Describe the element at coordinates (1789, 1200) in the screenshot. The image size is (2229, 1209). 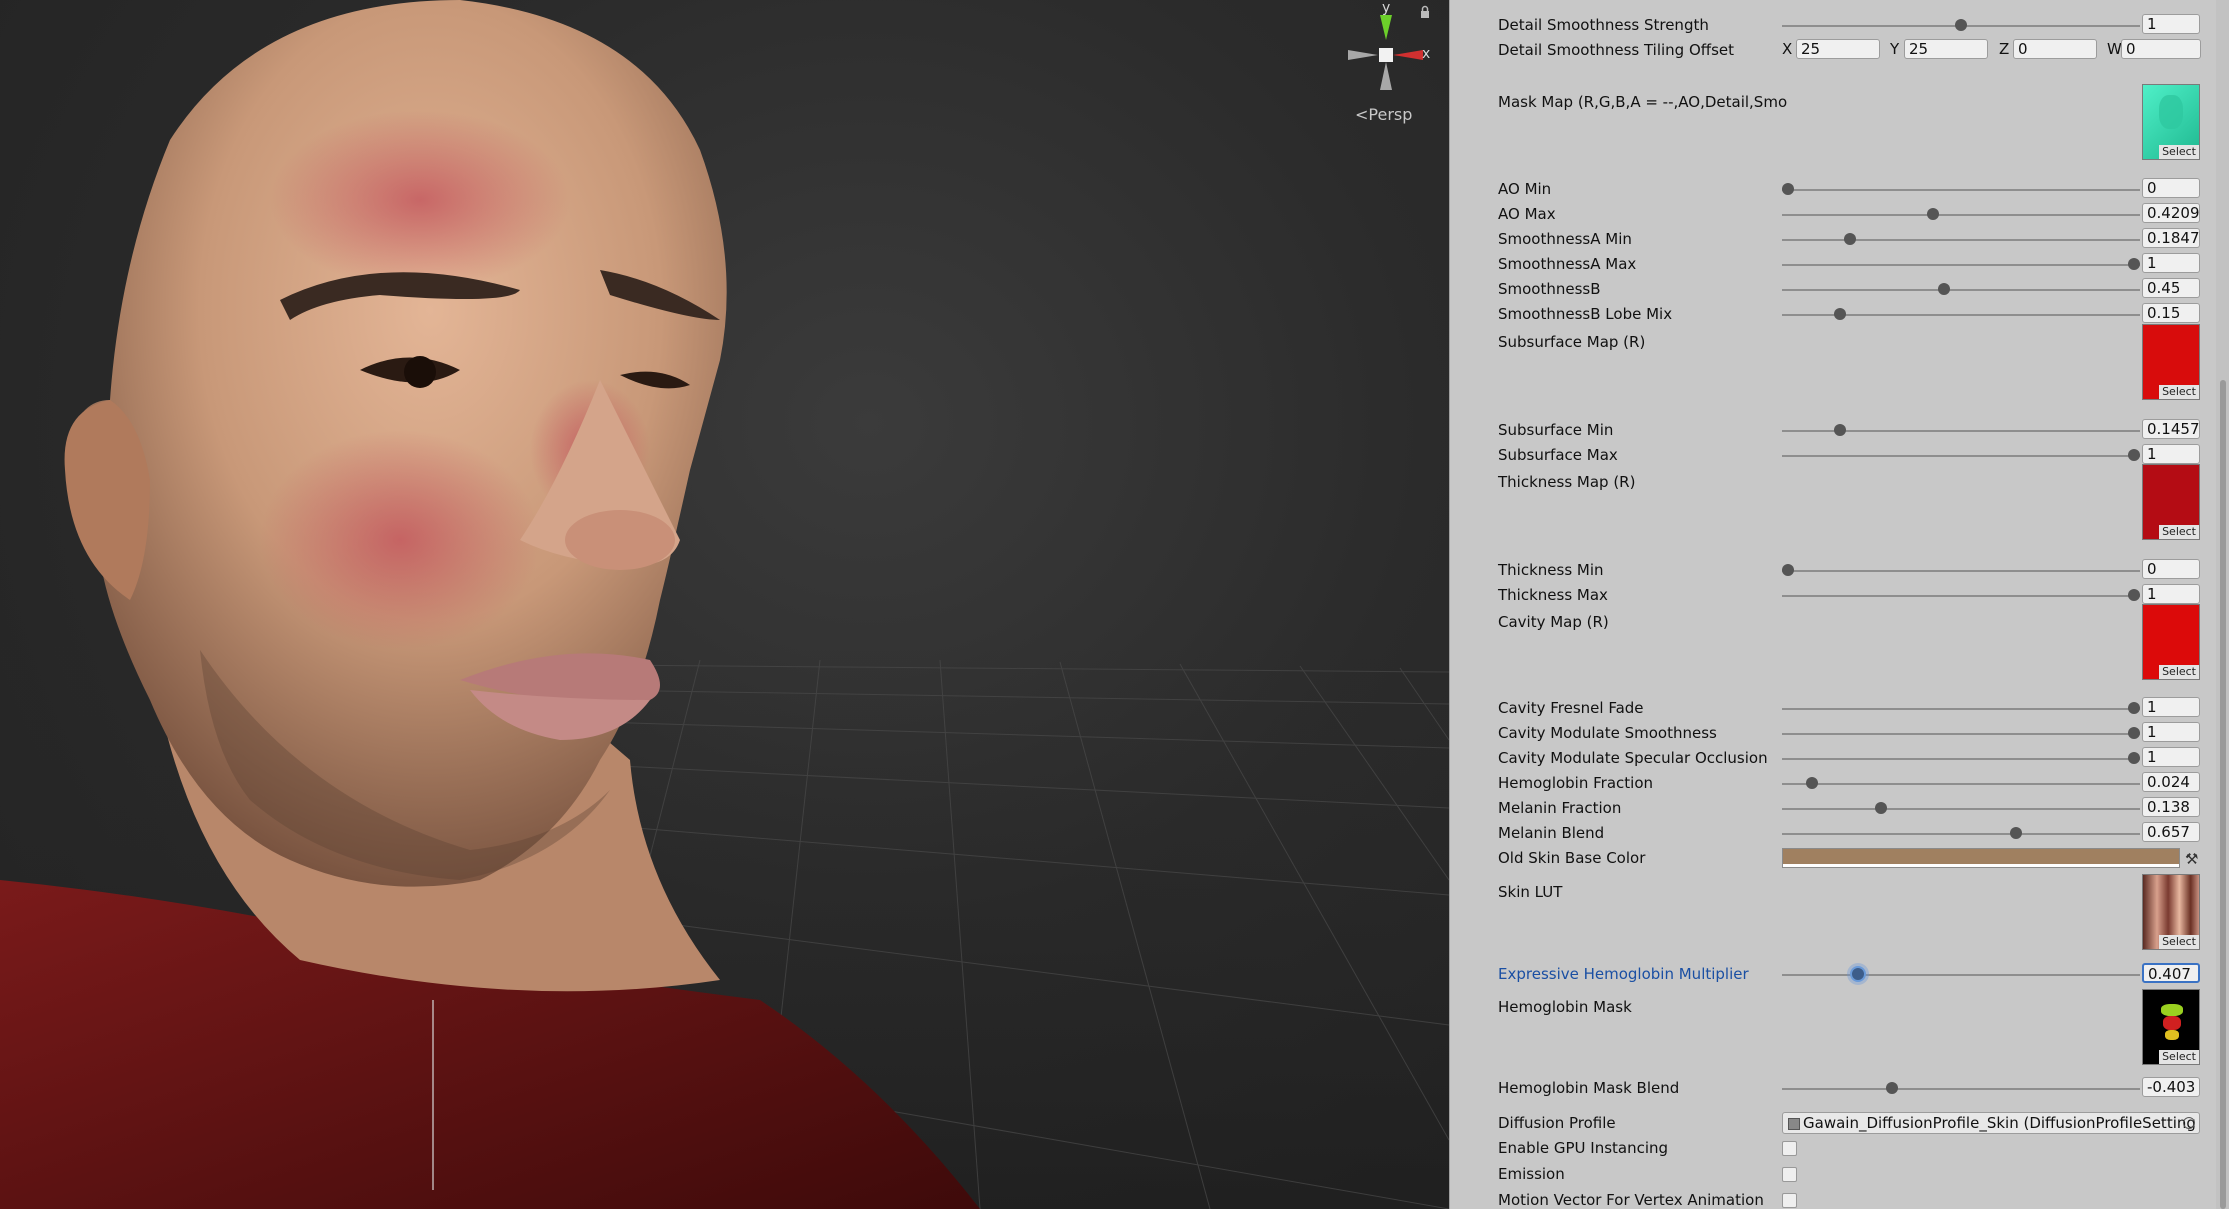
I see `motion-vector-for-vertex-animation-checkbox` at that location.